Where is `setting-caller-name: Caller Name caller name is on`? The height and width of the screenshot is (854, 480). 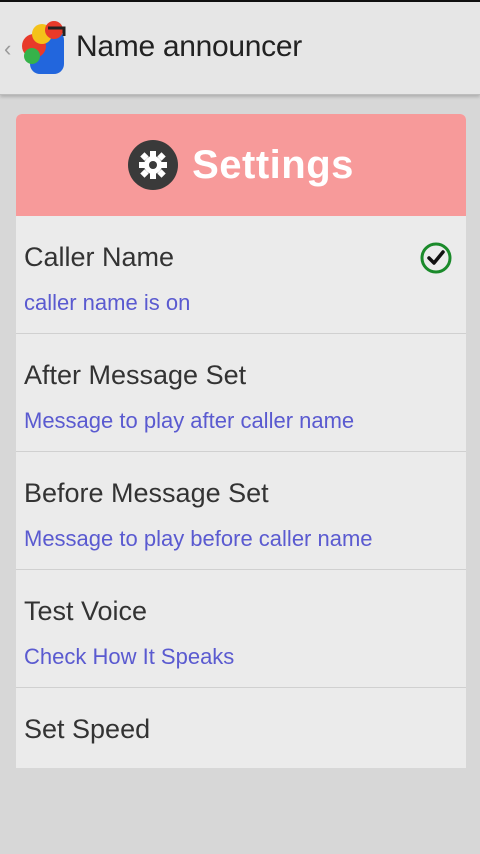
setting-caller-name: Caller Name caller name is on is located at coordinates (241, 275).